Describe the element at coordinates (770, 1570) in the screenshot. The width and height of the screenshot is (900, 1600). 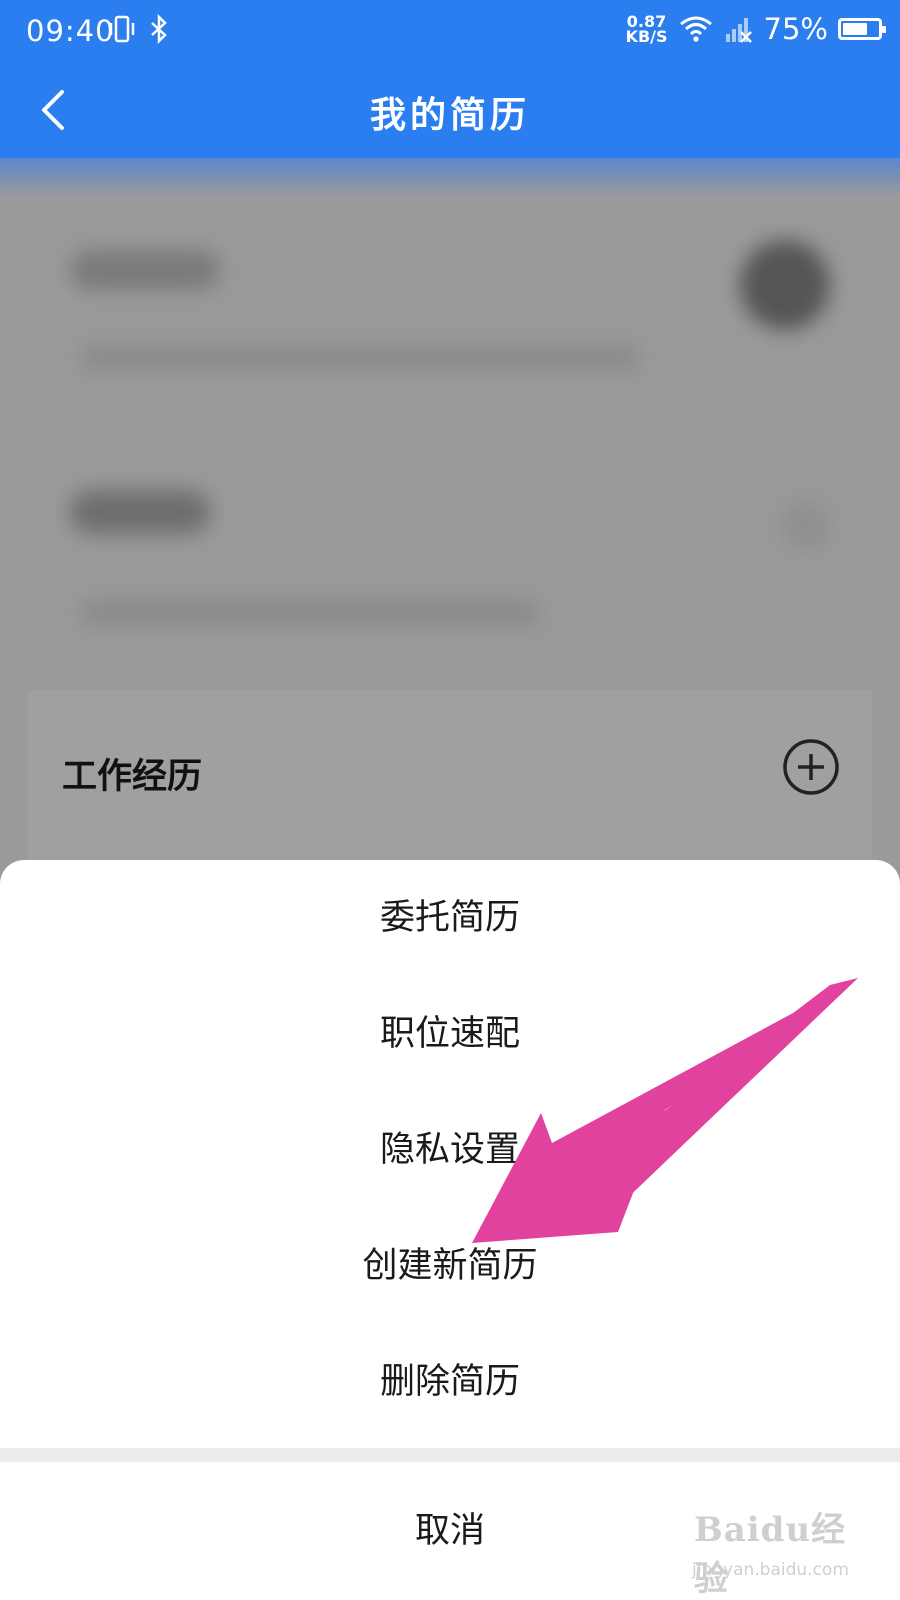
I see `watermark-url: jingyan.baidu.com` at that location.